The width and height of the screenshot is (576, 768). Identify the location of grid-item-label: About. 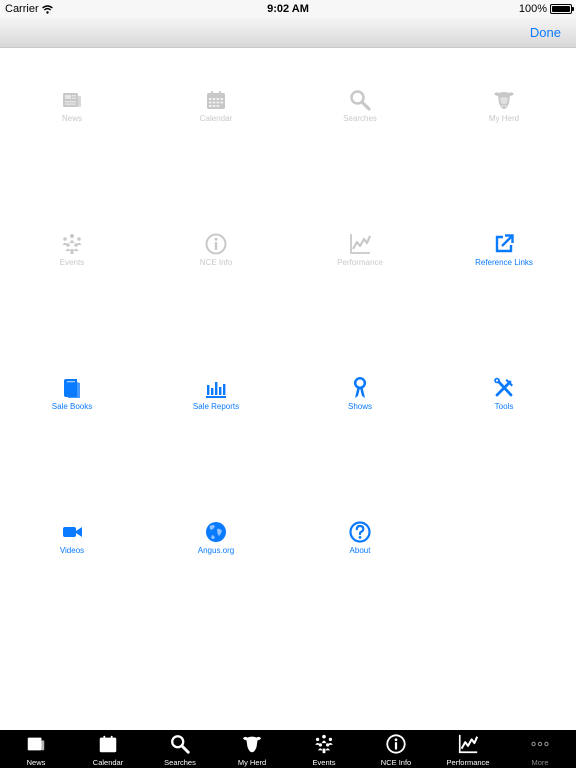
(360, 550).